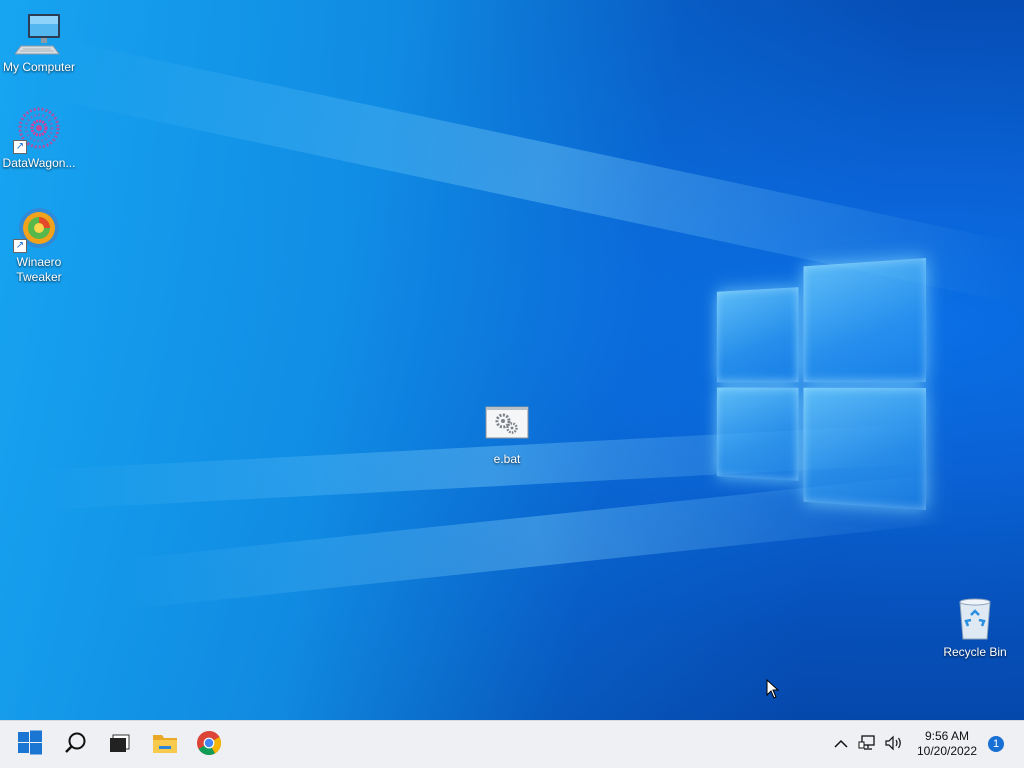  I want to click on volume-icon, so click(894, 745).